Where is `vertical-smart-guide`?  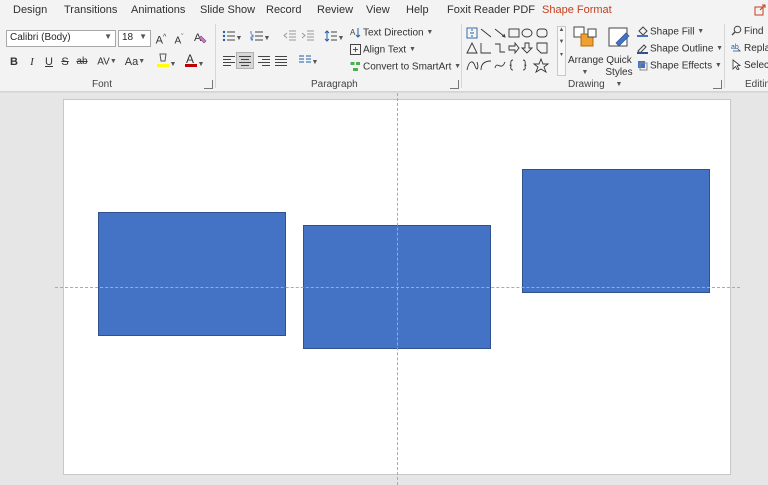 vertical-smart-guide is located at coordinates (397, 289).